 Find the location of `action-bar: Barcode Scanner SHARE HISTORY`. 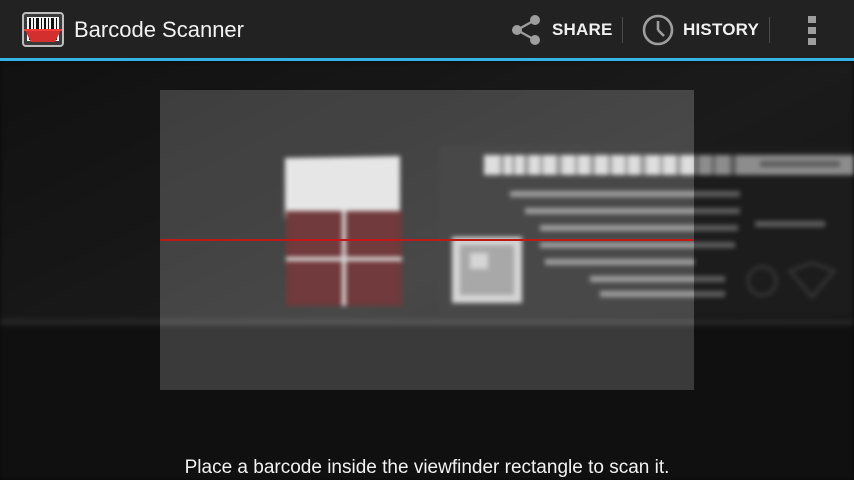

action-bar: Barcode Scanner SHARE HISTORY is located at coordinates (427, 29).